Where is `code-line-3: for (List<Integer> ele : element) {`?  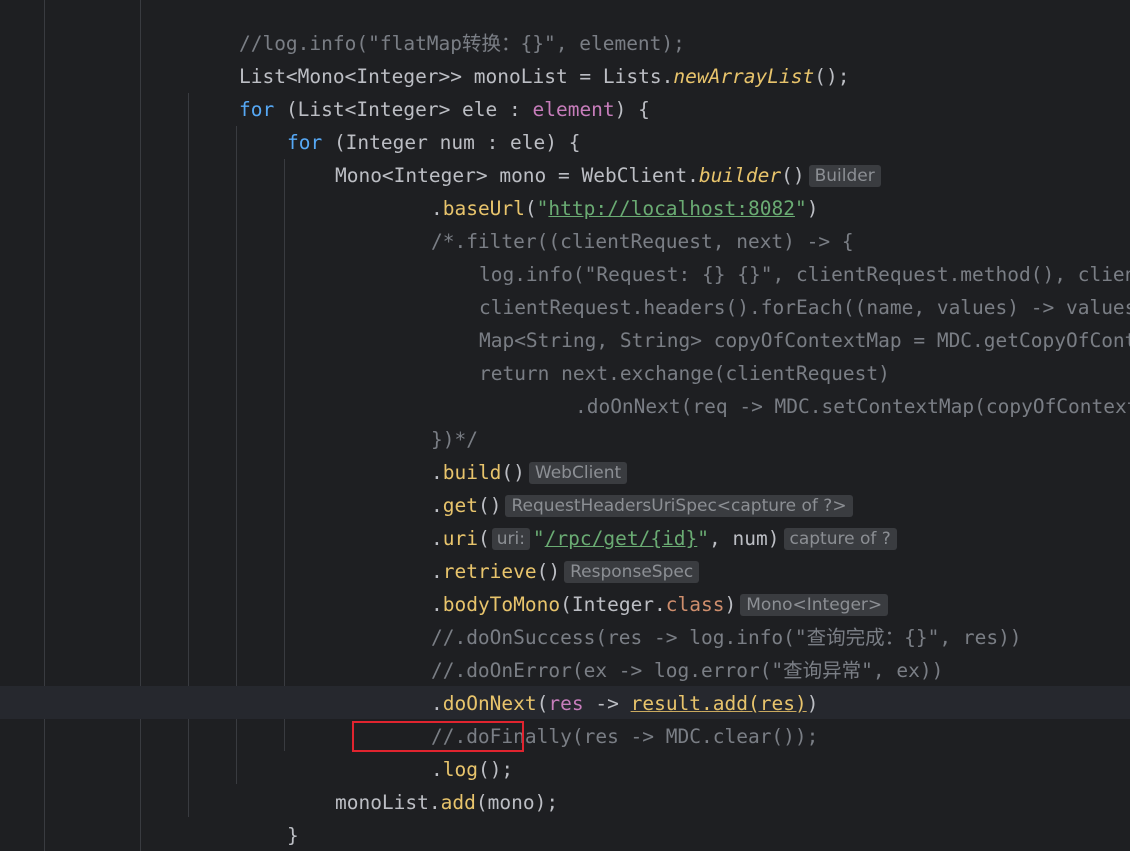 code-line-3: for (List<Integer> ele : element) { is located at coordinates (421, 76).